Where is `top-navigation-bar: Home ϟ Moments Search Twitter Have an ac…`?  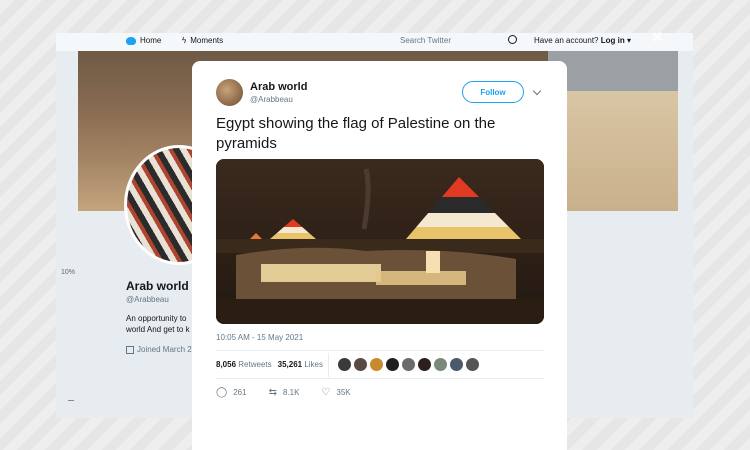 top-navigation-bar: Home ϟ Moments Search Twitter Have an ac… is located at coordinates (374, 42).